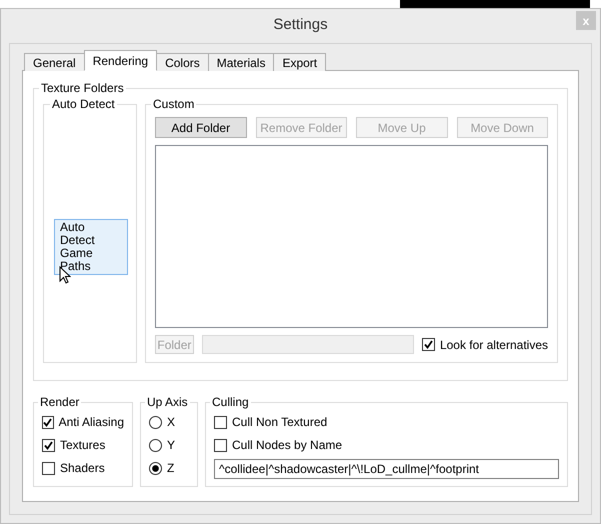 The height and width of the screenshot is (524, 601). Describe the element at coordinates (287, 445) in the screenshot. I see `checkbox-label: Cull Nodes by Name` at that location.